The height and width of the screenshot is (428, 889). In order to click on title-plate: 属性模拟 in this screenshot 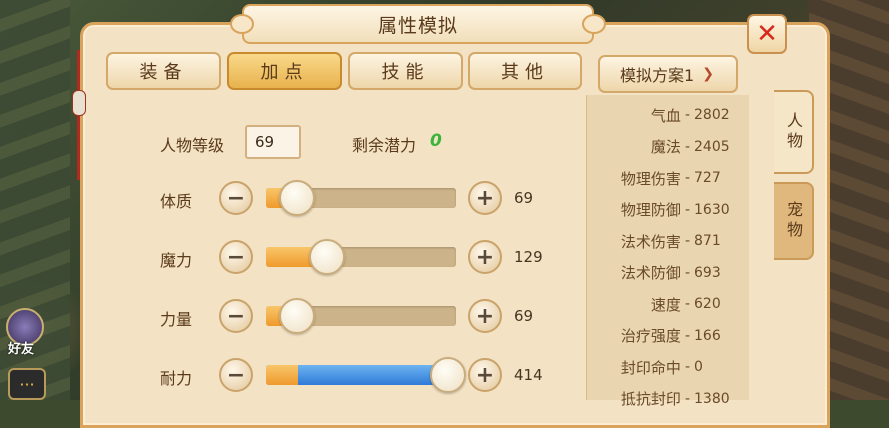, I will do `click(418, 24)`.